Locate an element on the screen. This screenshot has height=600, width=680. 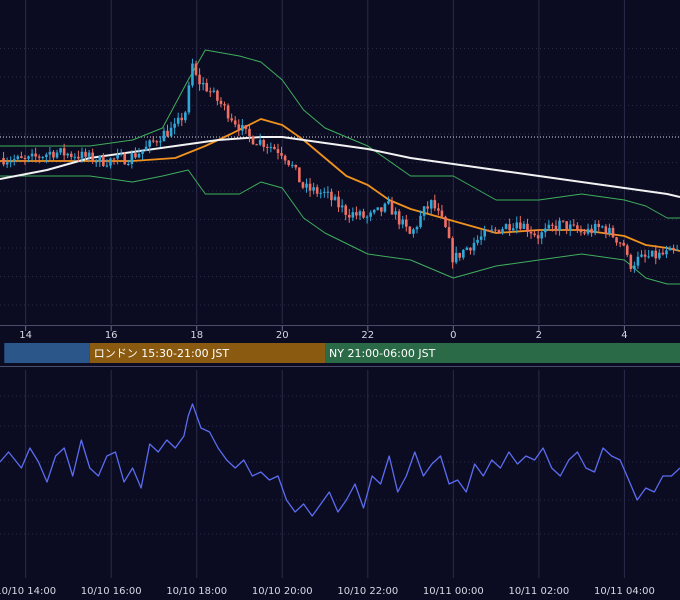
price-tick-label: 16 is located at coordinates (111, 335).